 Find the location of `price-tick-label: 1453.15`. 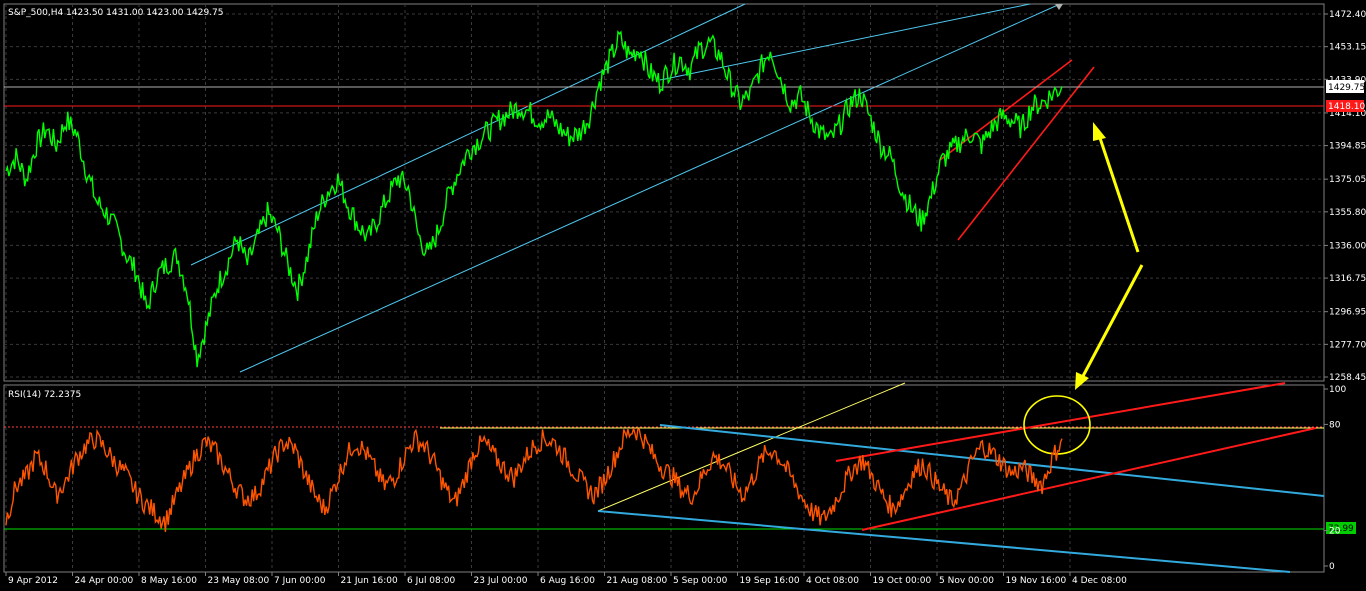

price-tick-label: 1453.15 is located at coordinates (1347, 48).